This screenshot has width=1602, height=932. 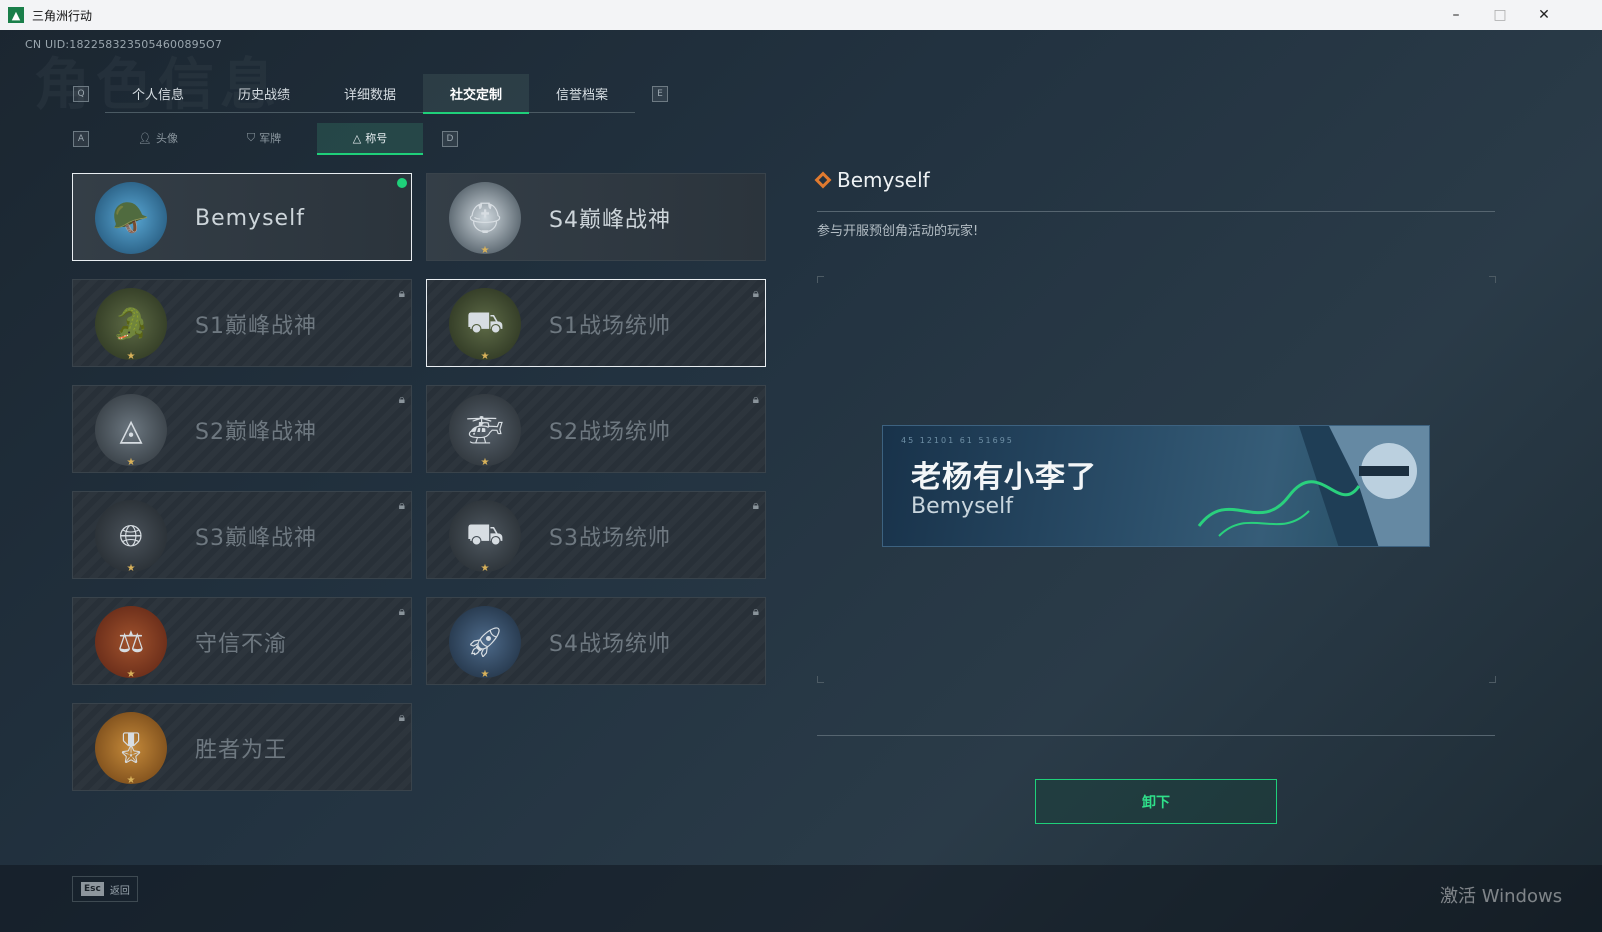 What do you see at coordinates (1156, 211) in the screenshot?
I see `detail-divider` at bounding box center [1156, 211].